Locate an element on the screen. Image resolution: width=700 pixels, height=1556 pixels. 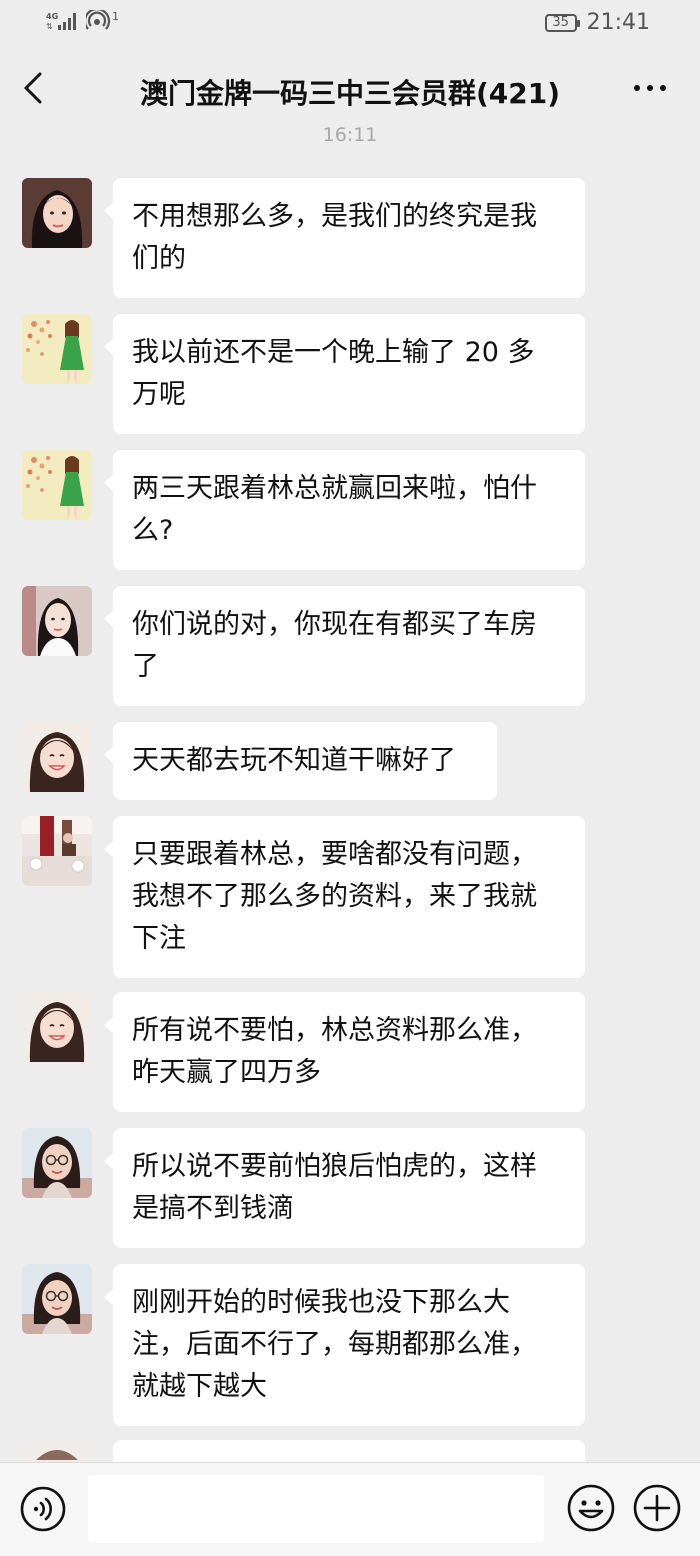
message-line: 所以说不要前怕狼后怕虎的，这样 is located at coordinates (334, 1166).